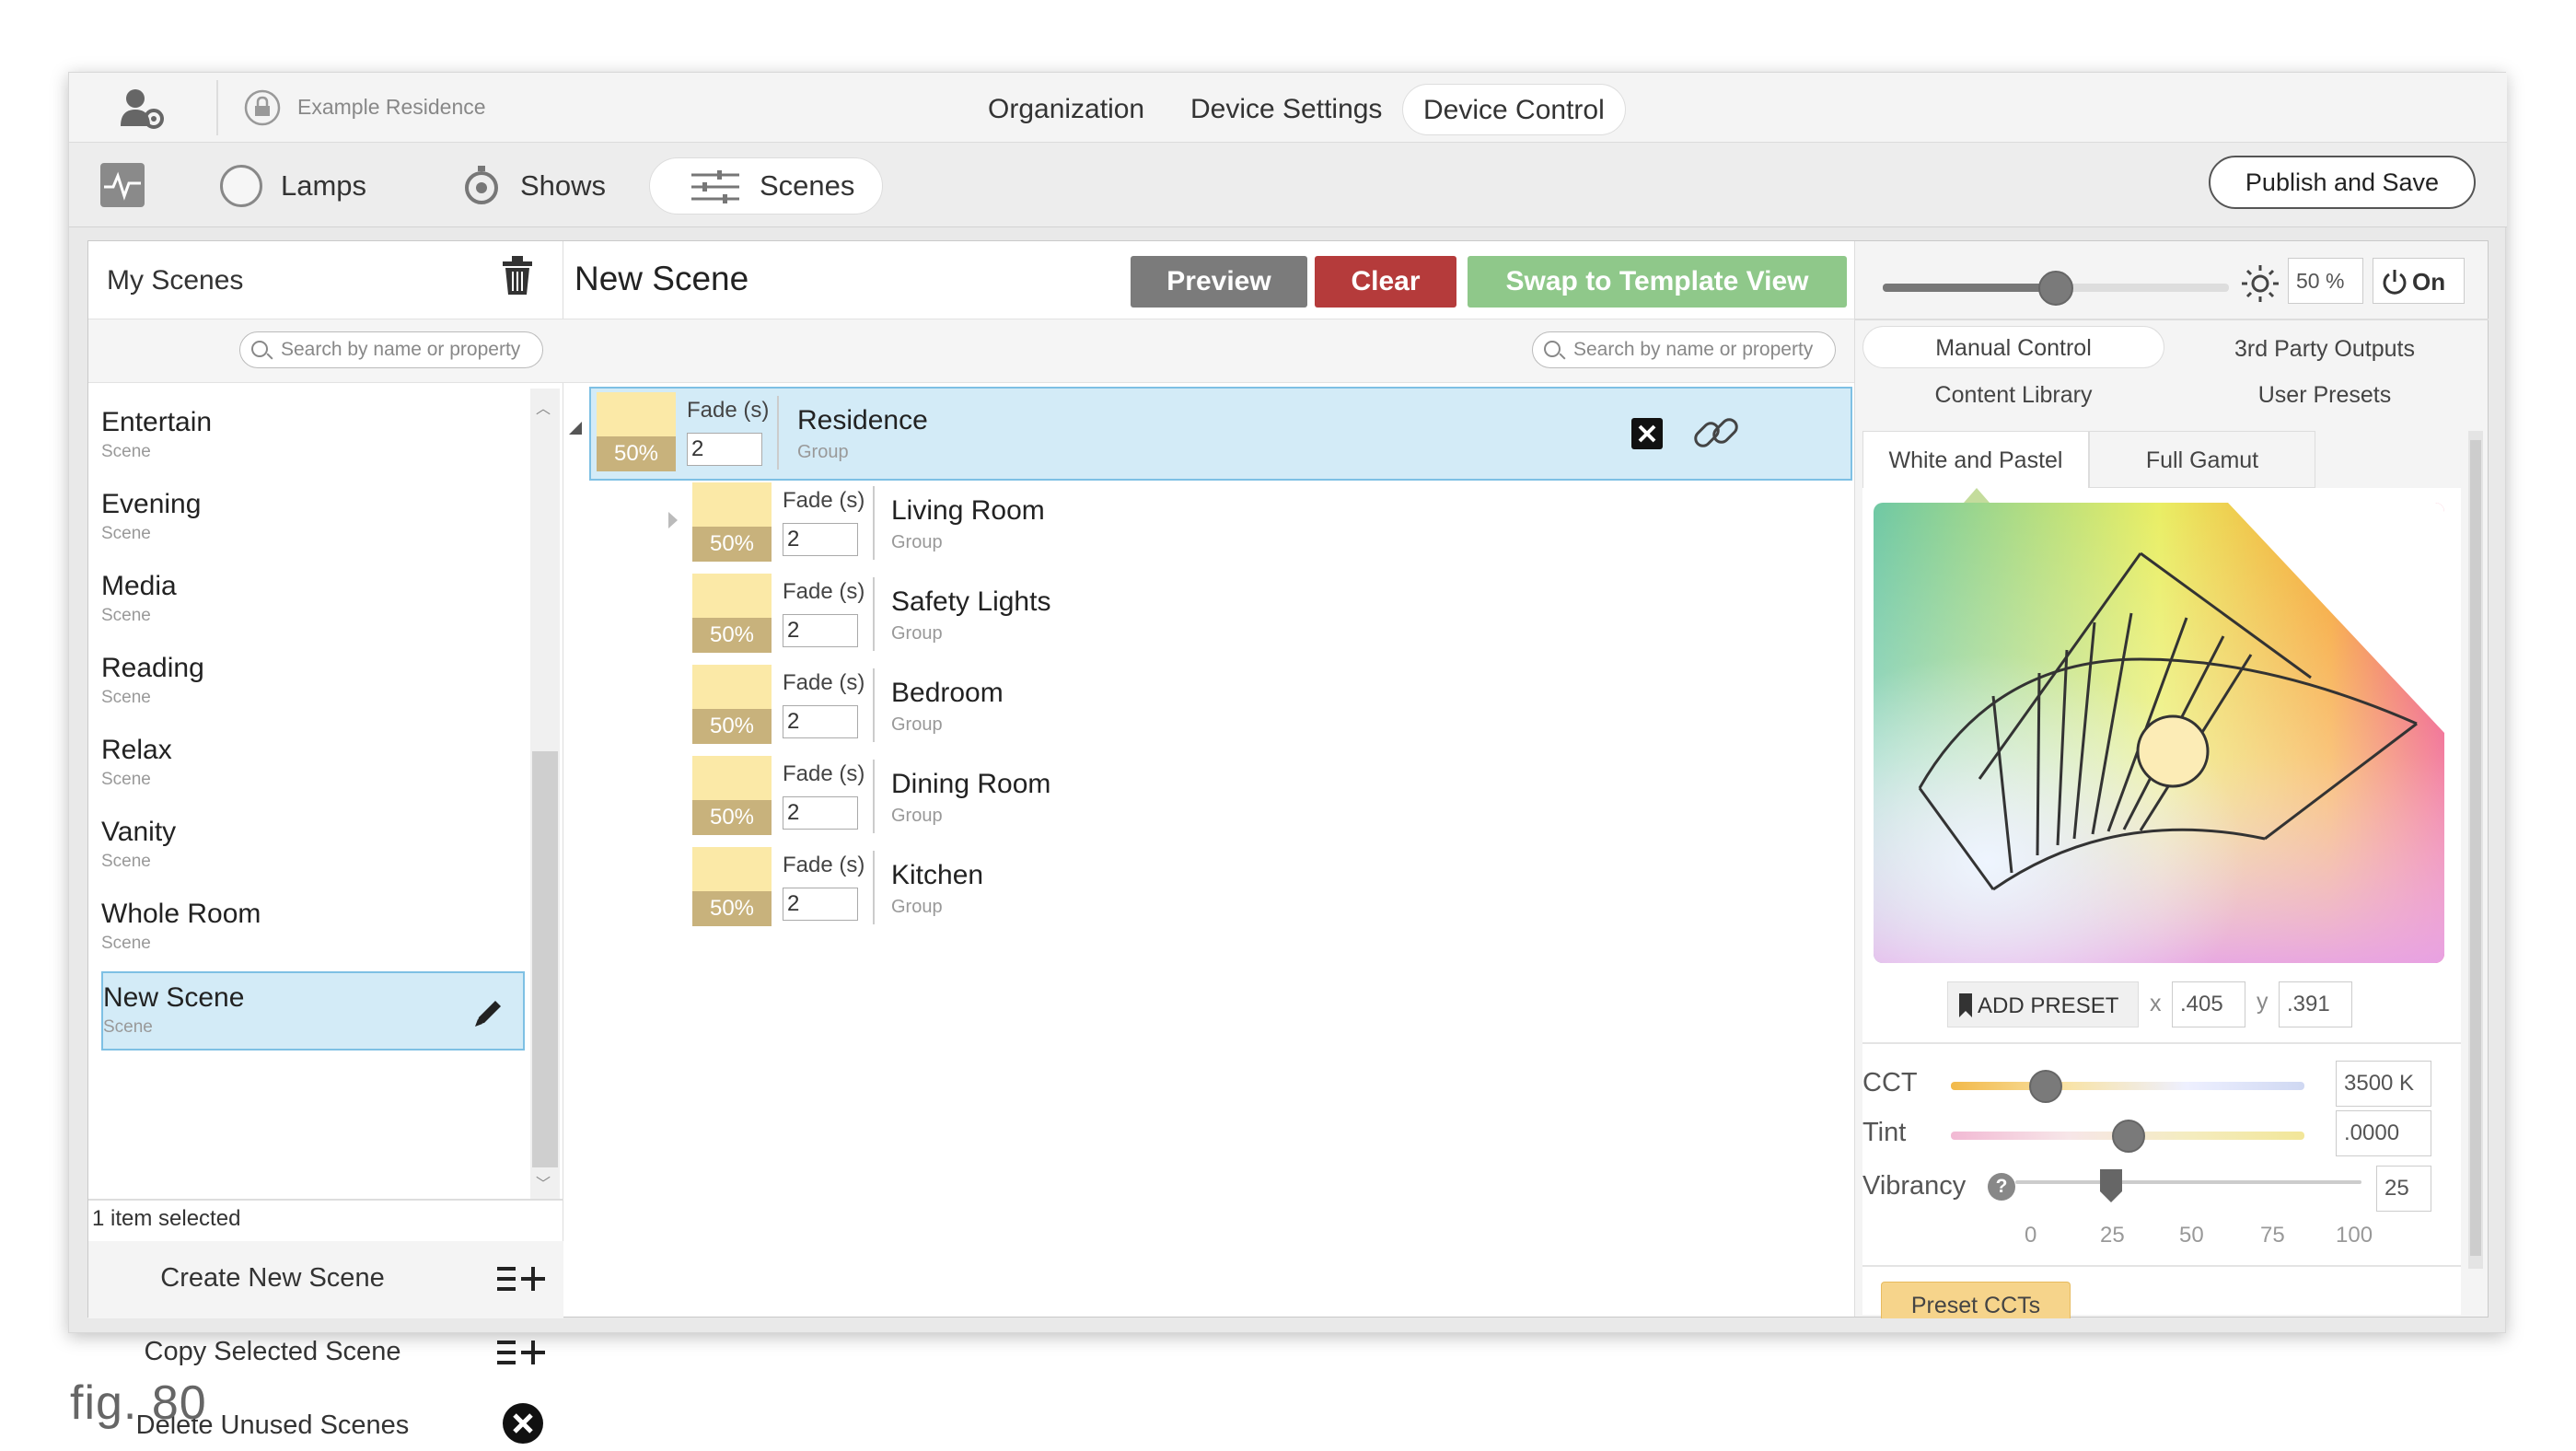  I want to click on clear-button: Clear, so click(1385, 282).